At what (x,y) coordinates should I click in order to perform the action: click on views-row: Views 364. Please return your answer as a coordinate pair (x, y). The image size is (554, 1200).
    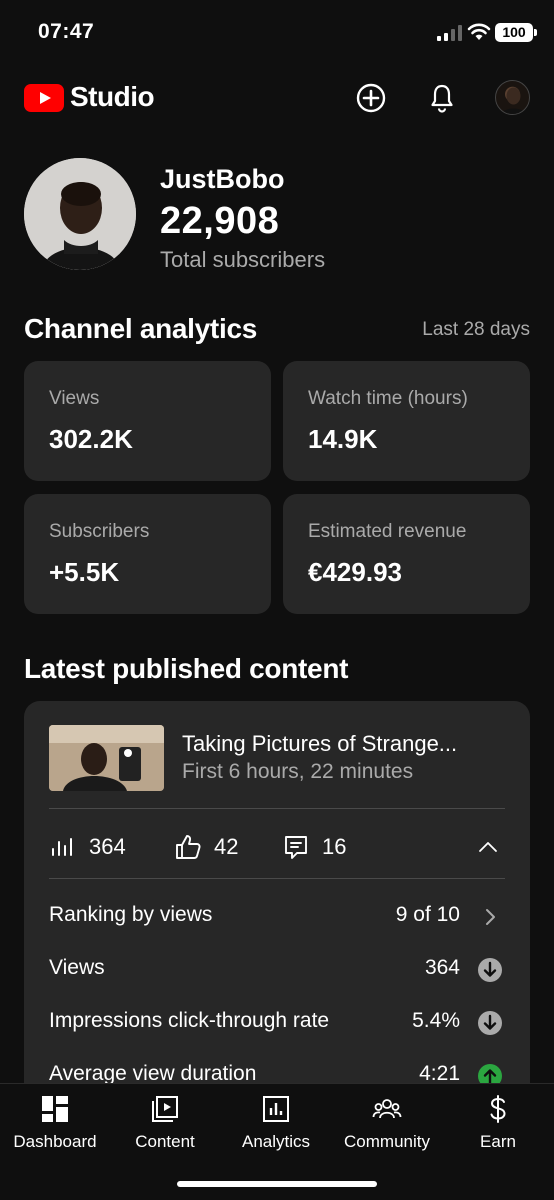
    Looking at the image, I should click on (277, 971).